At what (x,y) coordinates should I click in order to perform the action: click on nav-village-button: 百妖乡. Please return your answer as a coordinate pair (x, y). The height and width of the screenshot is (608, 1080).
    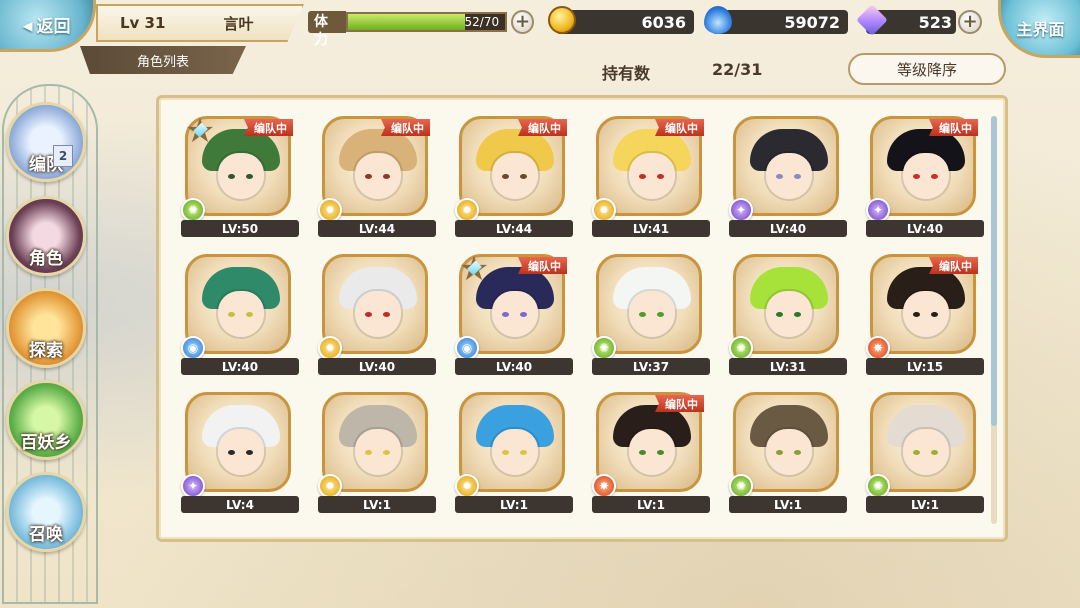
    Looking at the image, I should click on (46, 420).